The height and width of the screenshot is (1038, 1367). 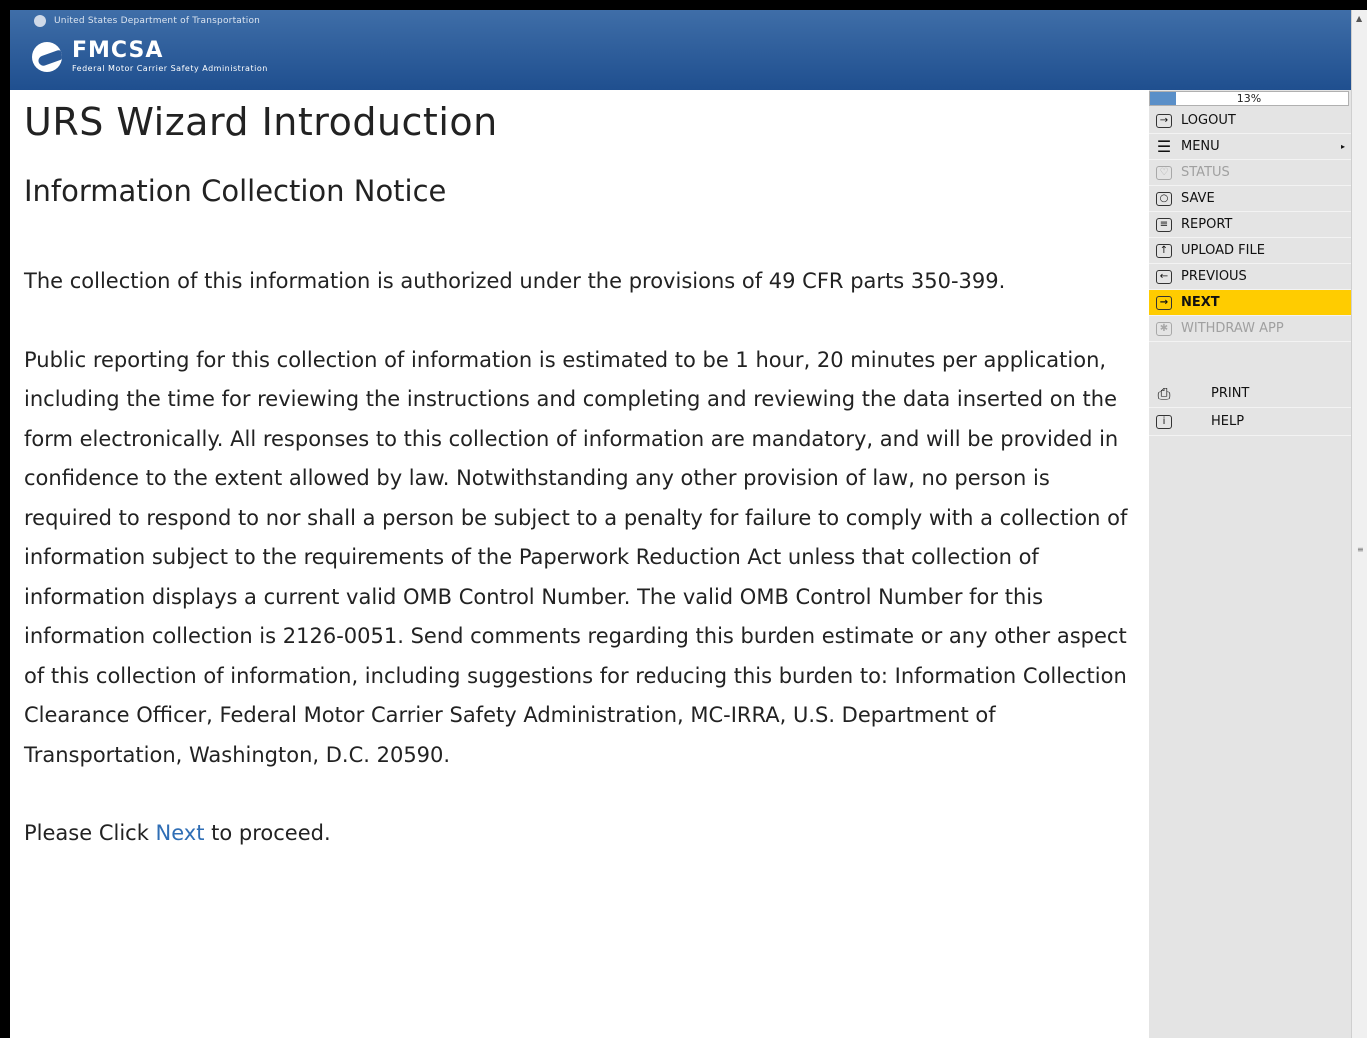 I want to click on progress-text: 13%, so click(x=1249, y=98).